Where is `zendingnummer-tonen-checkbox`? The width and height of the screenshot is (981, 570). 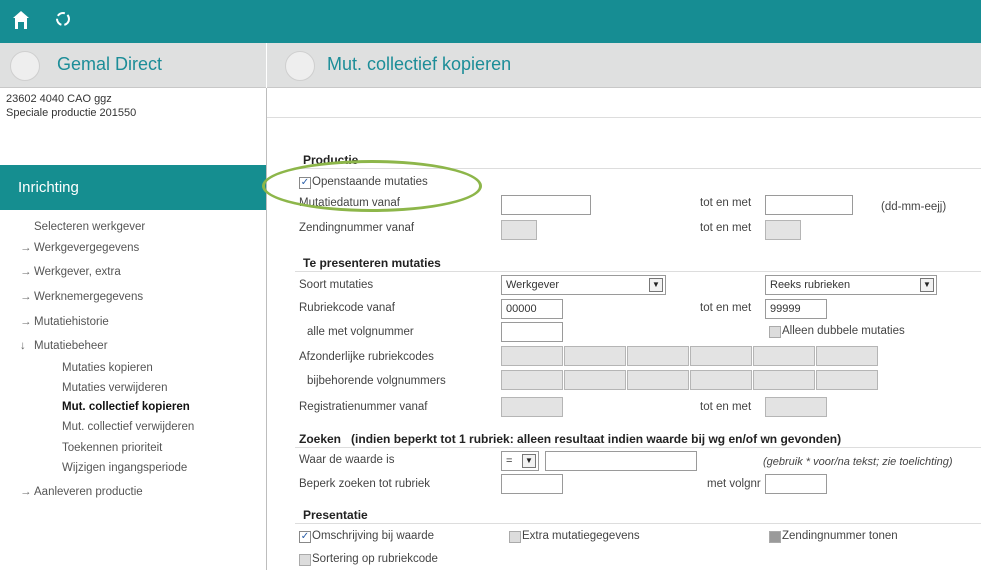
zendingnummer-tonen-checkbox is located at coordinates (775, 537).